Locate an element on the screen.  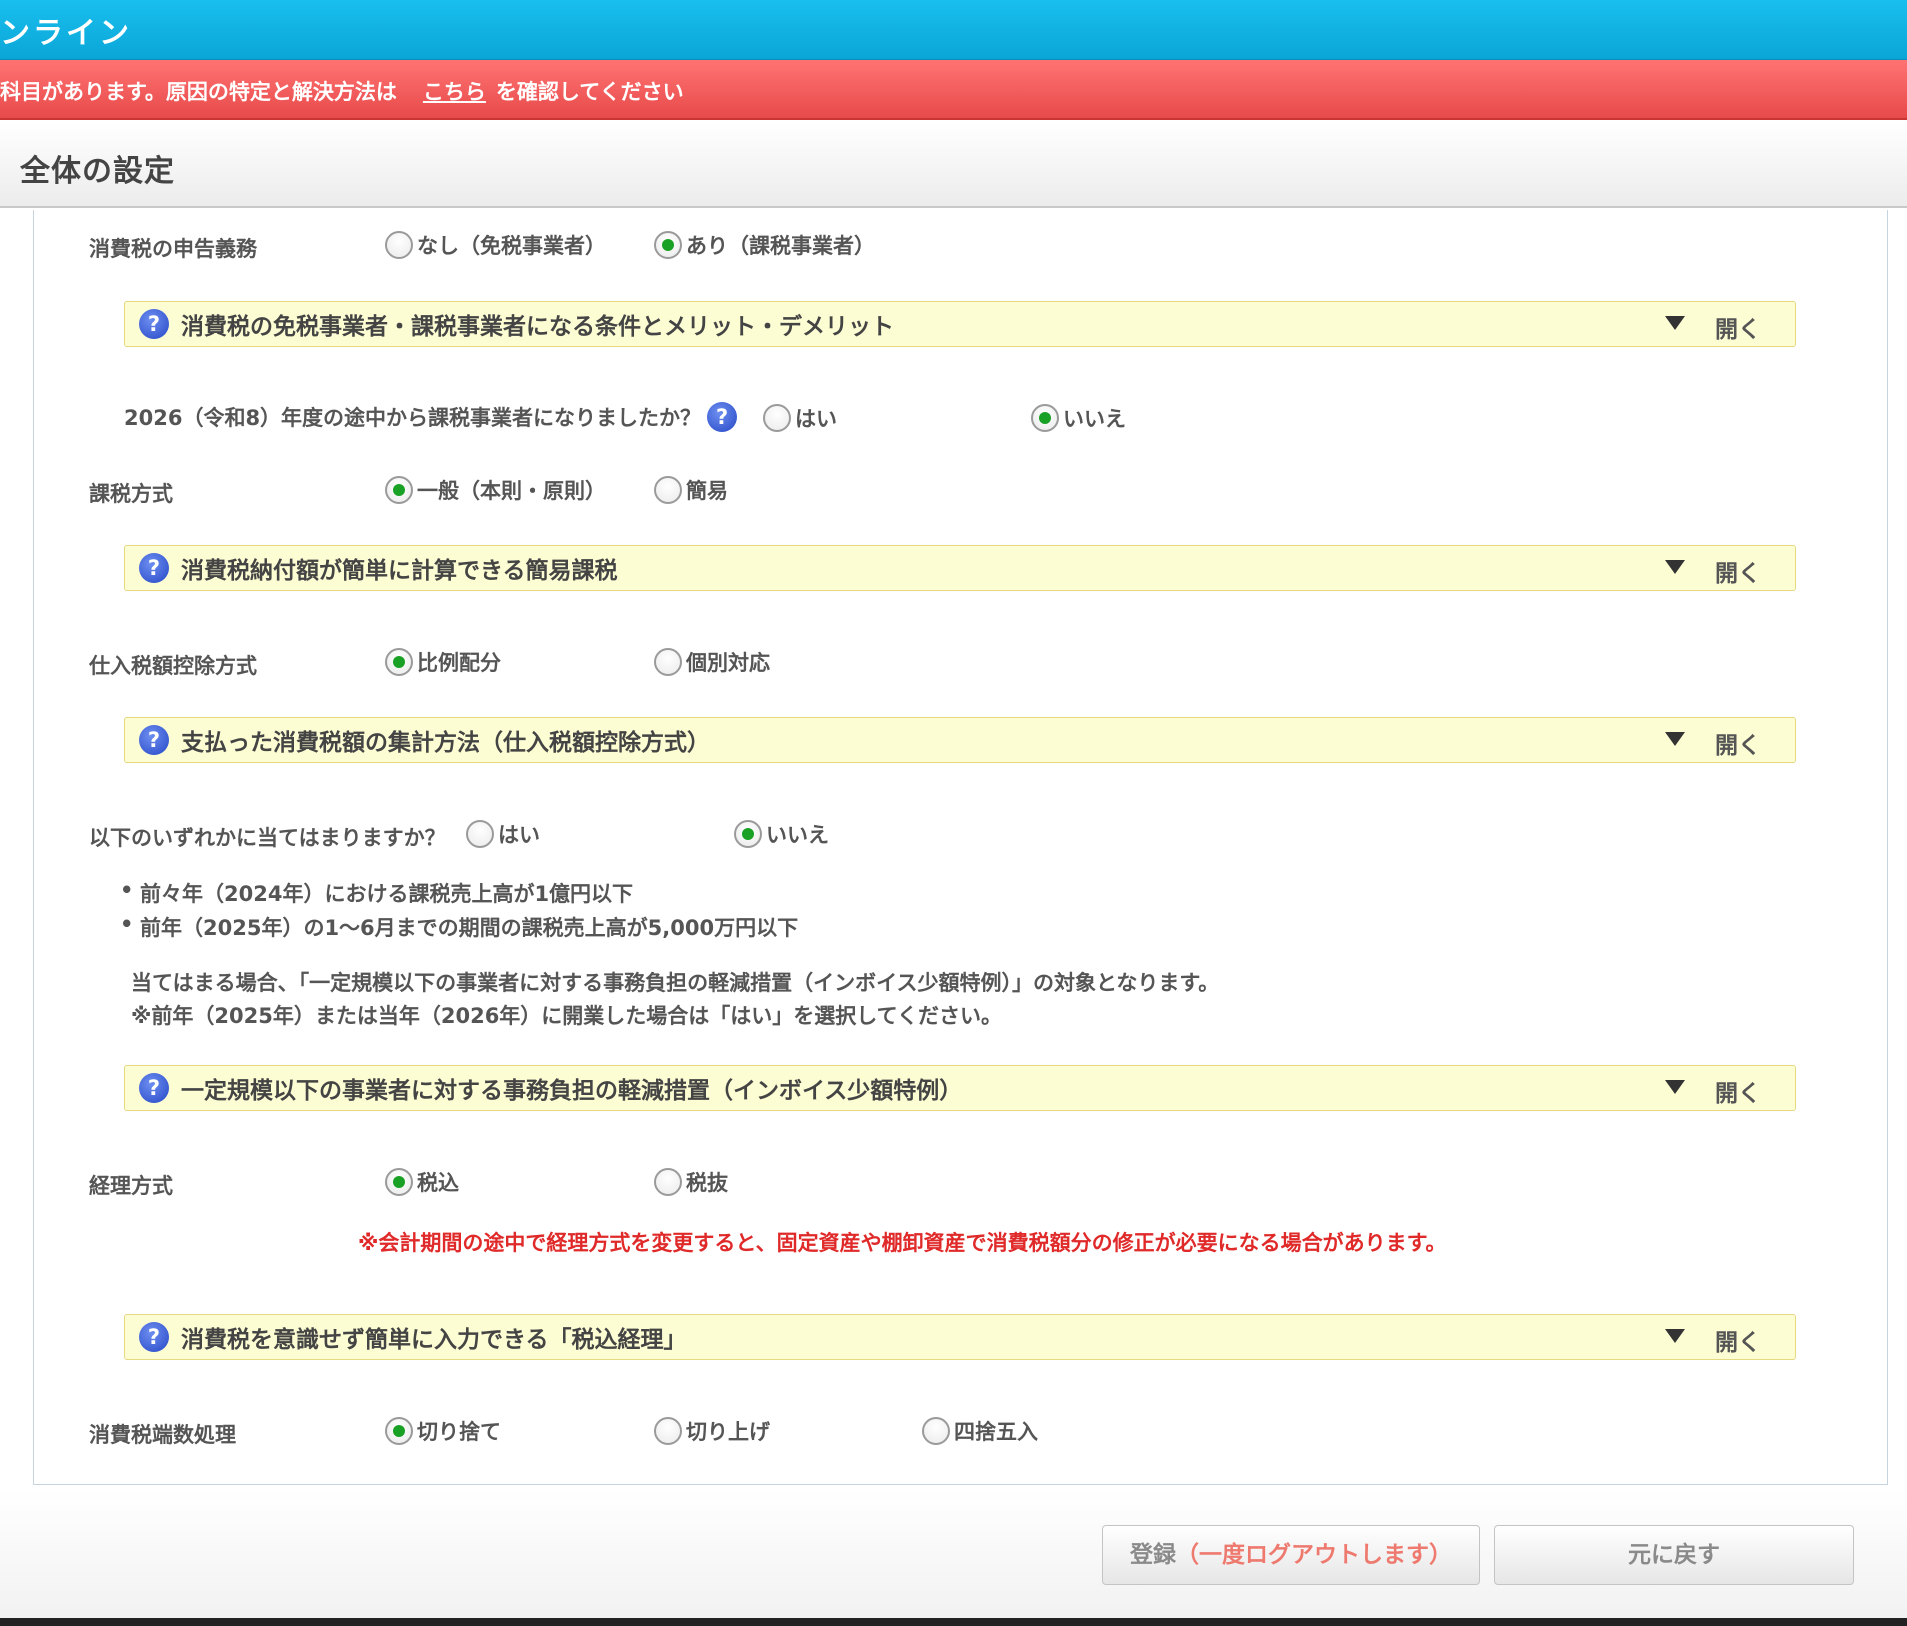
method-label: 課税方式 is located at coordinates (131, 494).